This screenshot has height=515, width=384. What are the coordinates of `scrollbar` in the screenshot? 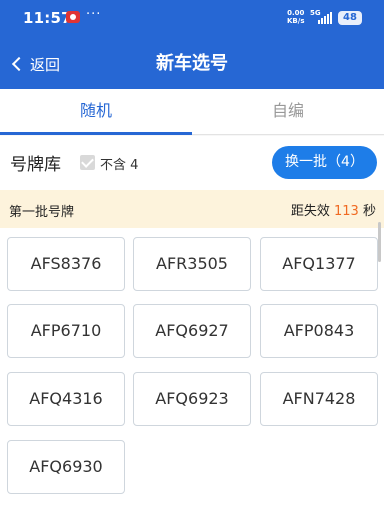 It's located at (379, 242).